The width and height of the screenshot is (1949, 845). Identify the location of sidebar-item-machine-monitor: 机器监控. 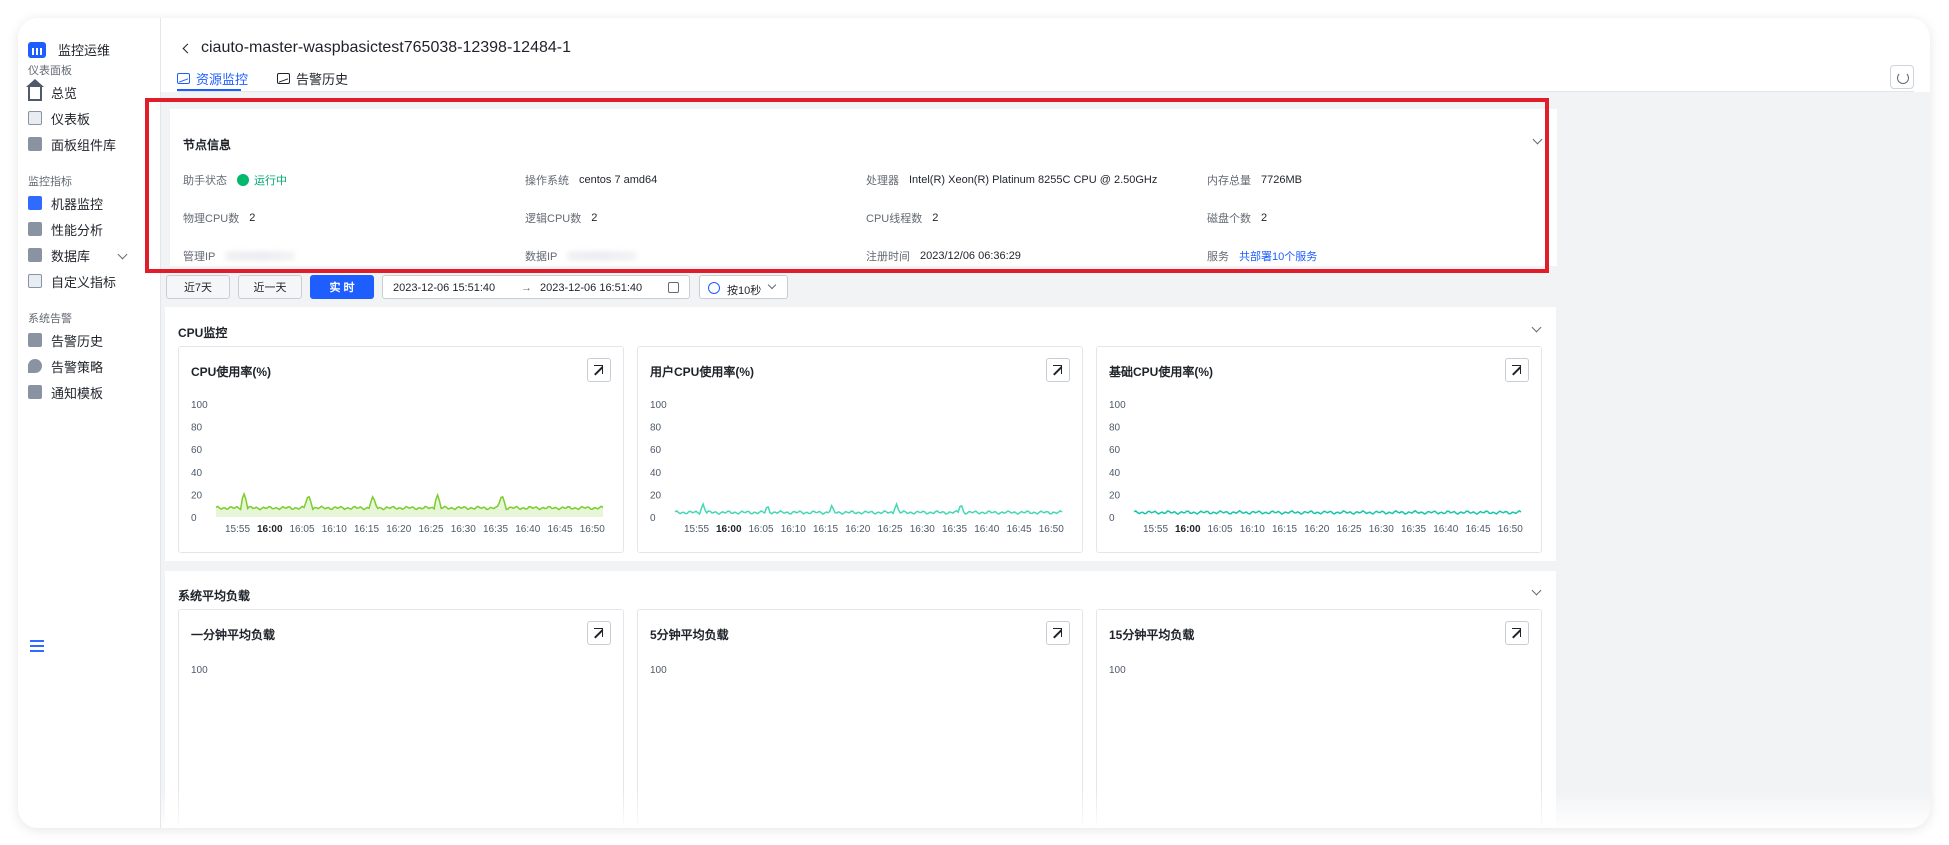
(65, 203).